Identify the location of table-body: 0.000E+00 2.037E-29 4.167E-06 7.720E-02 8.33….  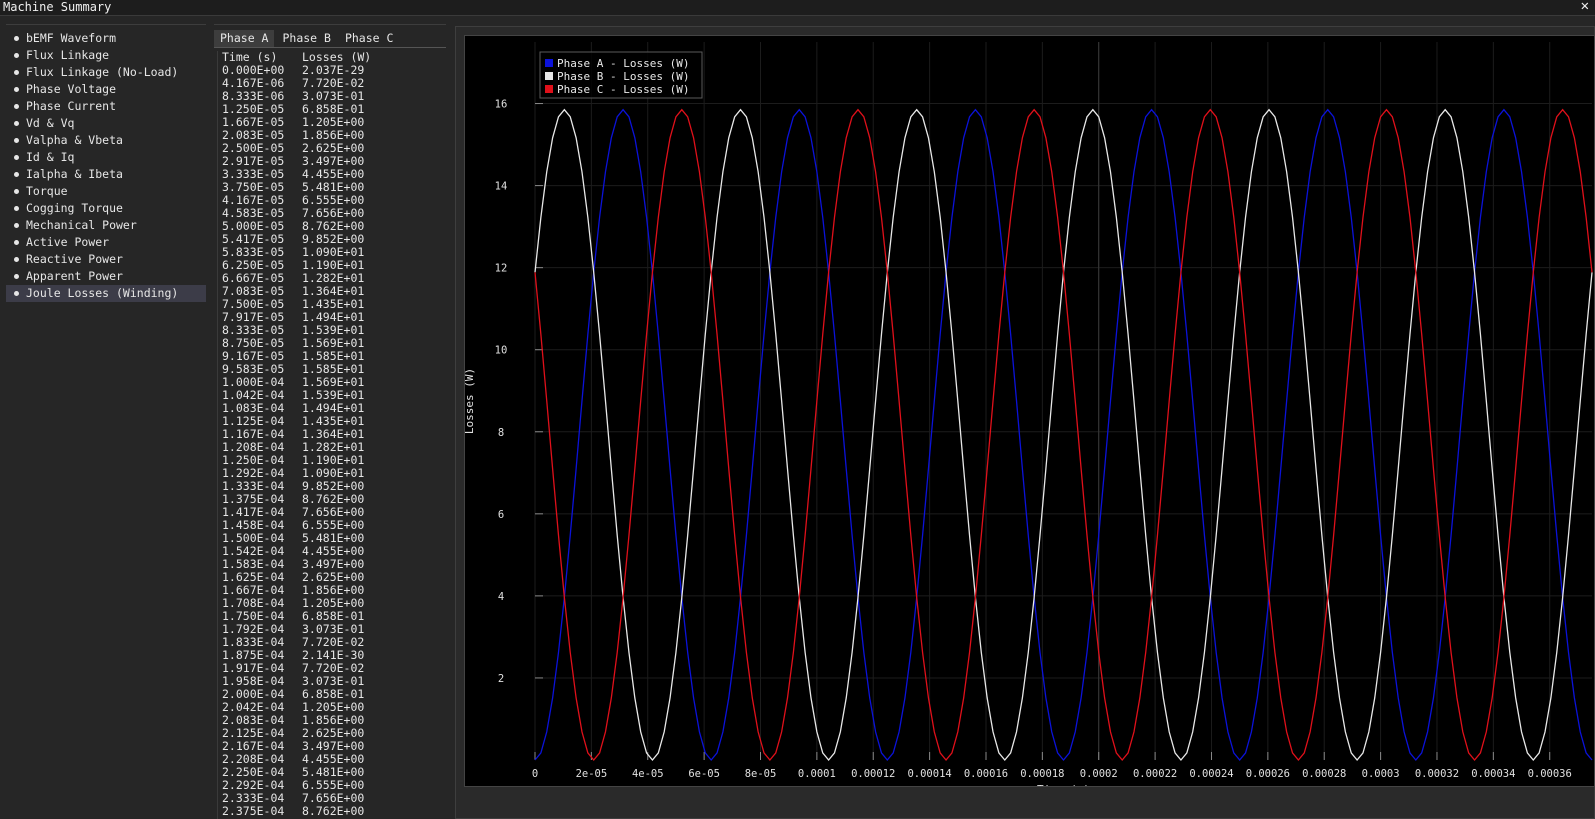
(331, 441).